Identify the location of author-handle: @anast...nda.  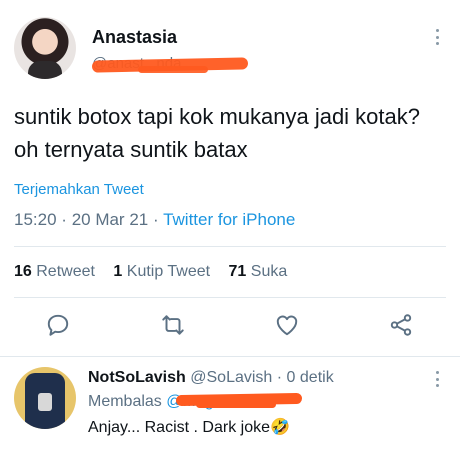
(171, 66).